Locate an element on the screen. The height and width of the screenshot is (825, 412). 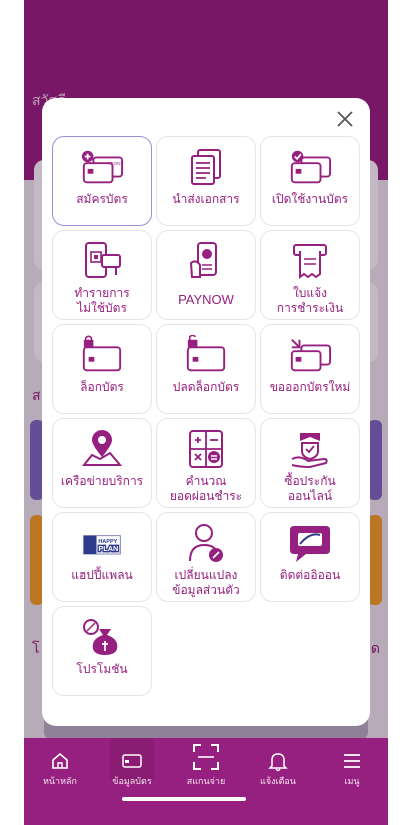
tile-submit-documents: นำส่งเอกสาร is located at coordinates (206, 181).